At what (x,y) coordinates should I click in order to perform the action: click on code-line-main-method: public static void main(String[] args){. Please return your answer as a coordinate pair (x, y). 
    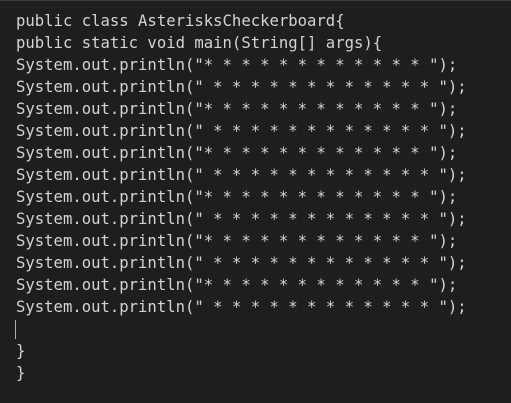
    Looking at the image, I should click on (263, 43).